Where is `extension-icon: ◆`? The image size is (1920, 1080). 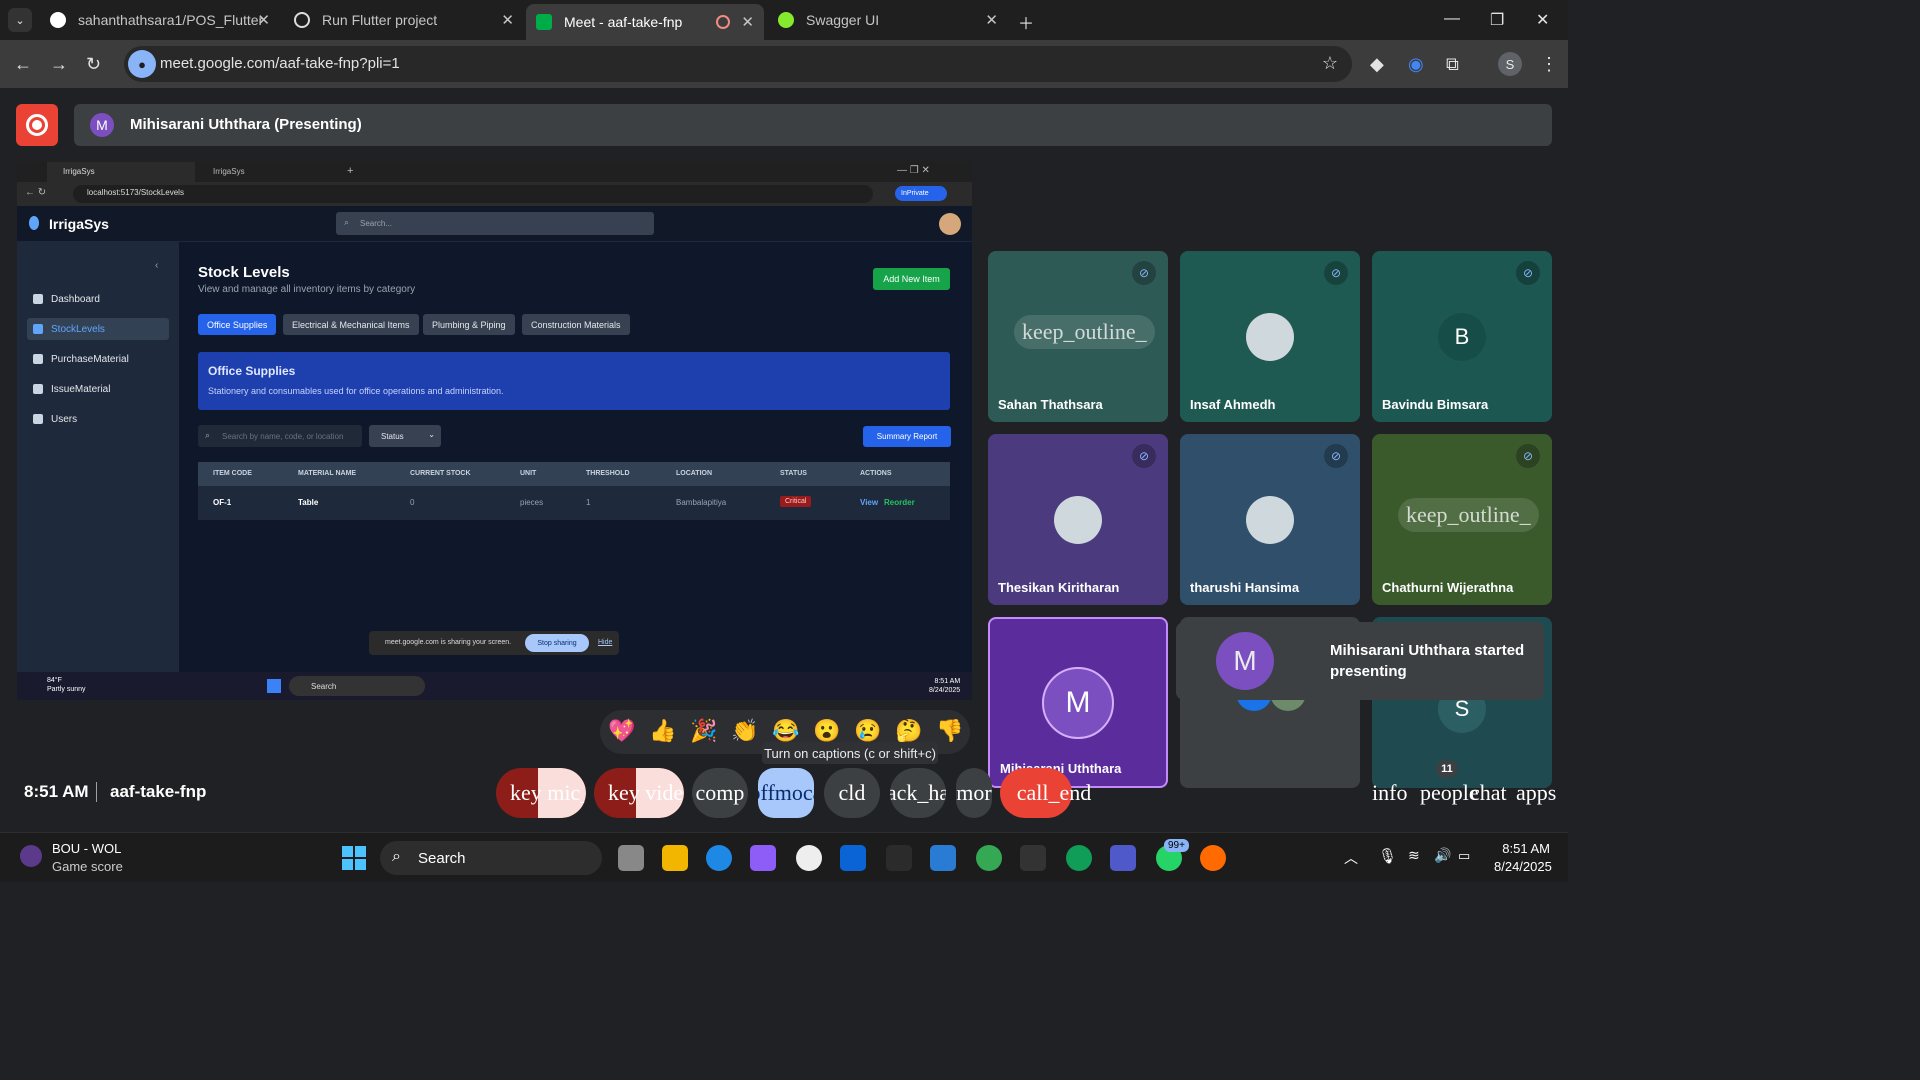
extension-icon: ◆ is located at coordinates (1377, 64).